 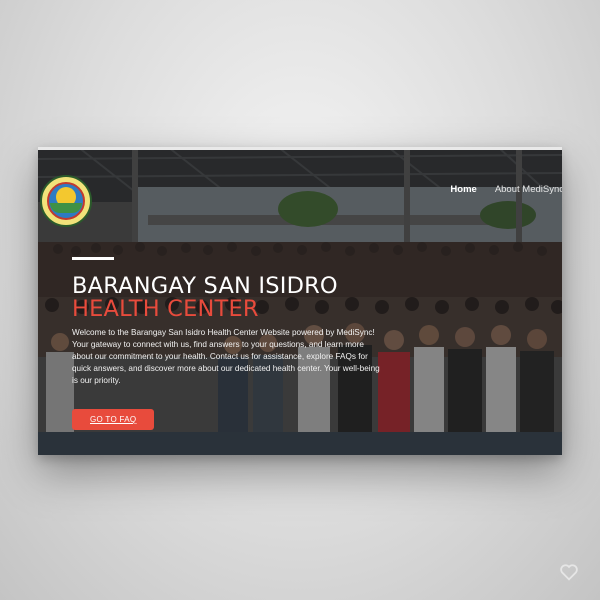 I want to click on heart-icon, so click(x=569, y=572).